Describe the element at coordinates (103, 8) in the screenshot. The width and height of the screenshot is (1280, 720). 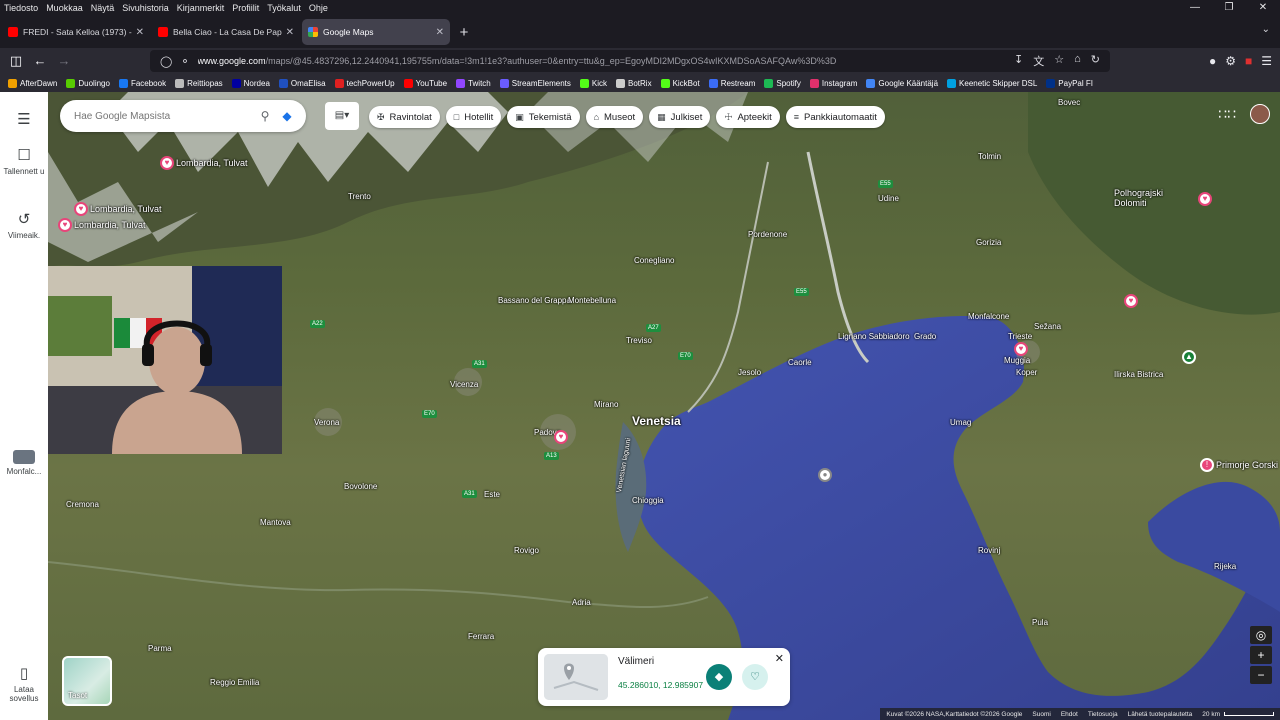
I see `menu-view: Näytä` at that location.